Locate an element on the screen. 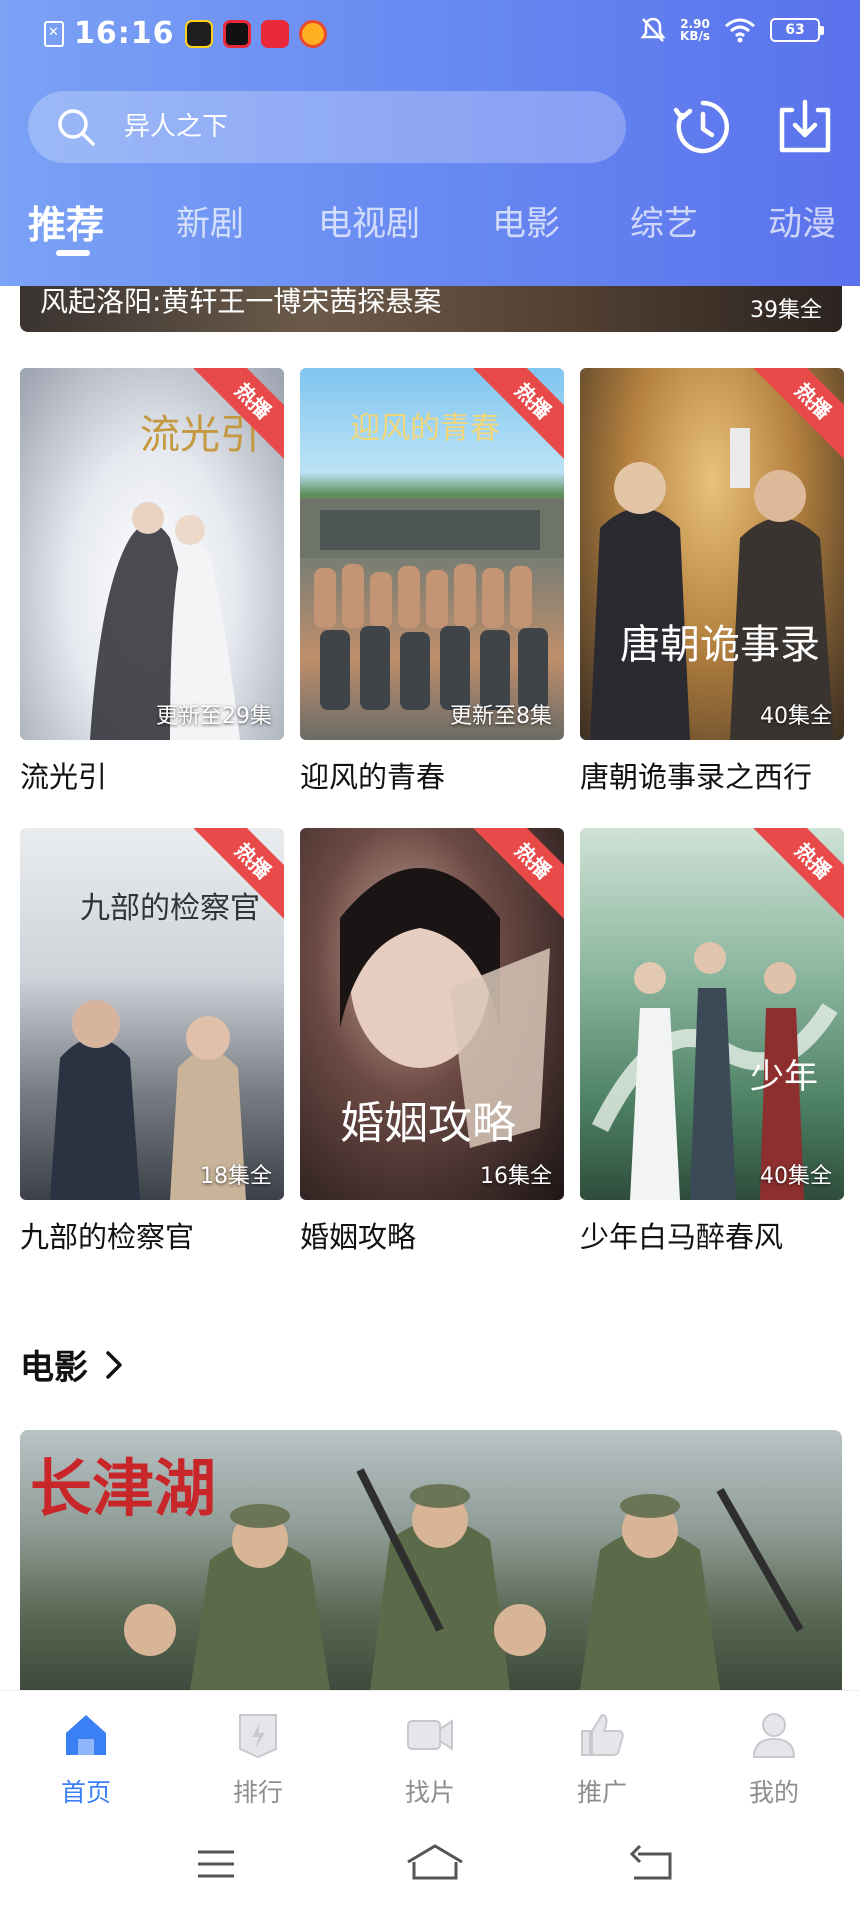 Image resolution: width=860 pixels, height=1920 pixels. home-button is located at coordinates (435, 1865).